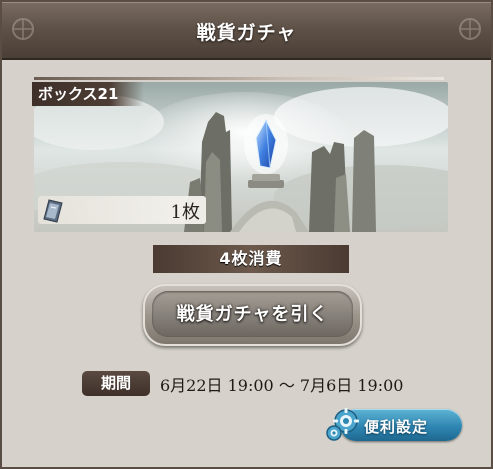  What do you see at coordinates (185, 212) in the screenshot?
I see `ticket-count: 1枚` at bounding box center [185, 212].